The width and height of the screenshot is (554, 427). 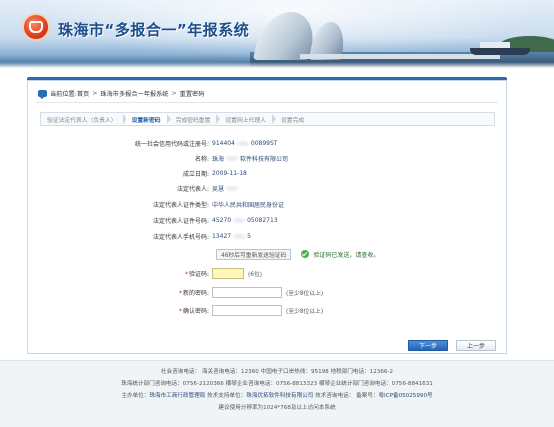 What do you see at coordinates (255, 274) in the screenshot?
I see `verify-code-hint: (6位)` at bounding box center [255, 274].